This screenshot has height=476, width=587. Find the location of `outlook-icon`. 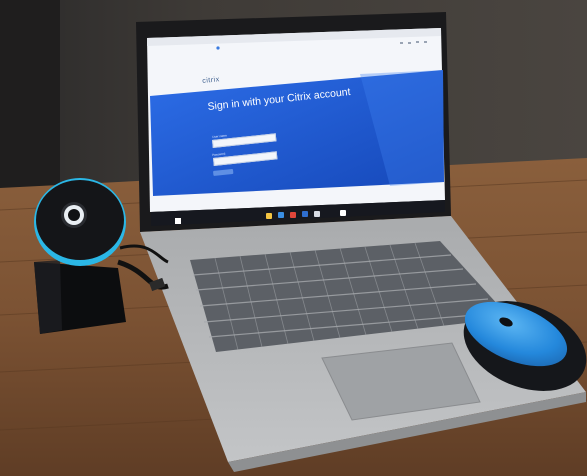

outlook-icon is located at coordinates (305, 214).